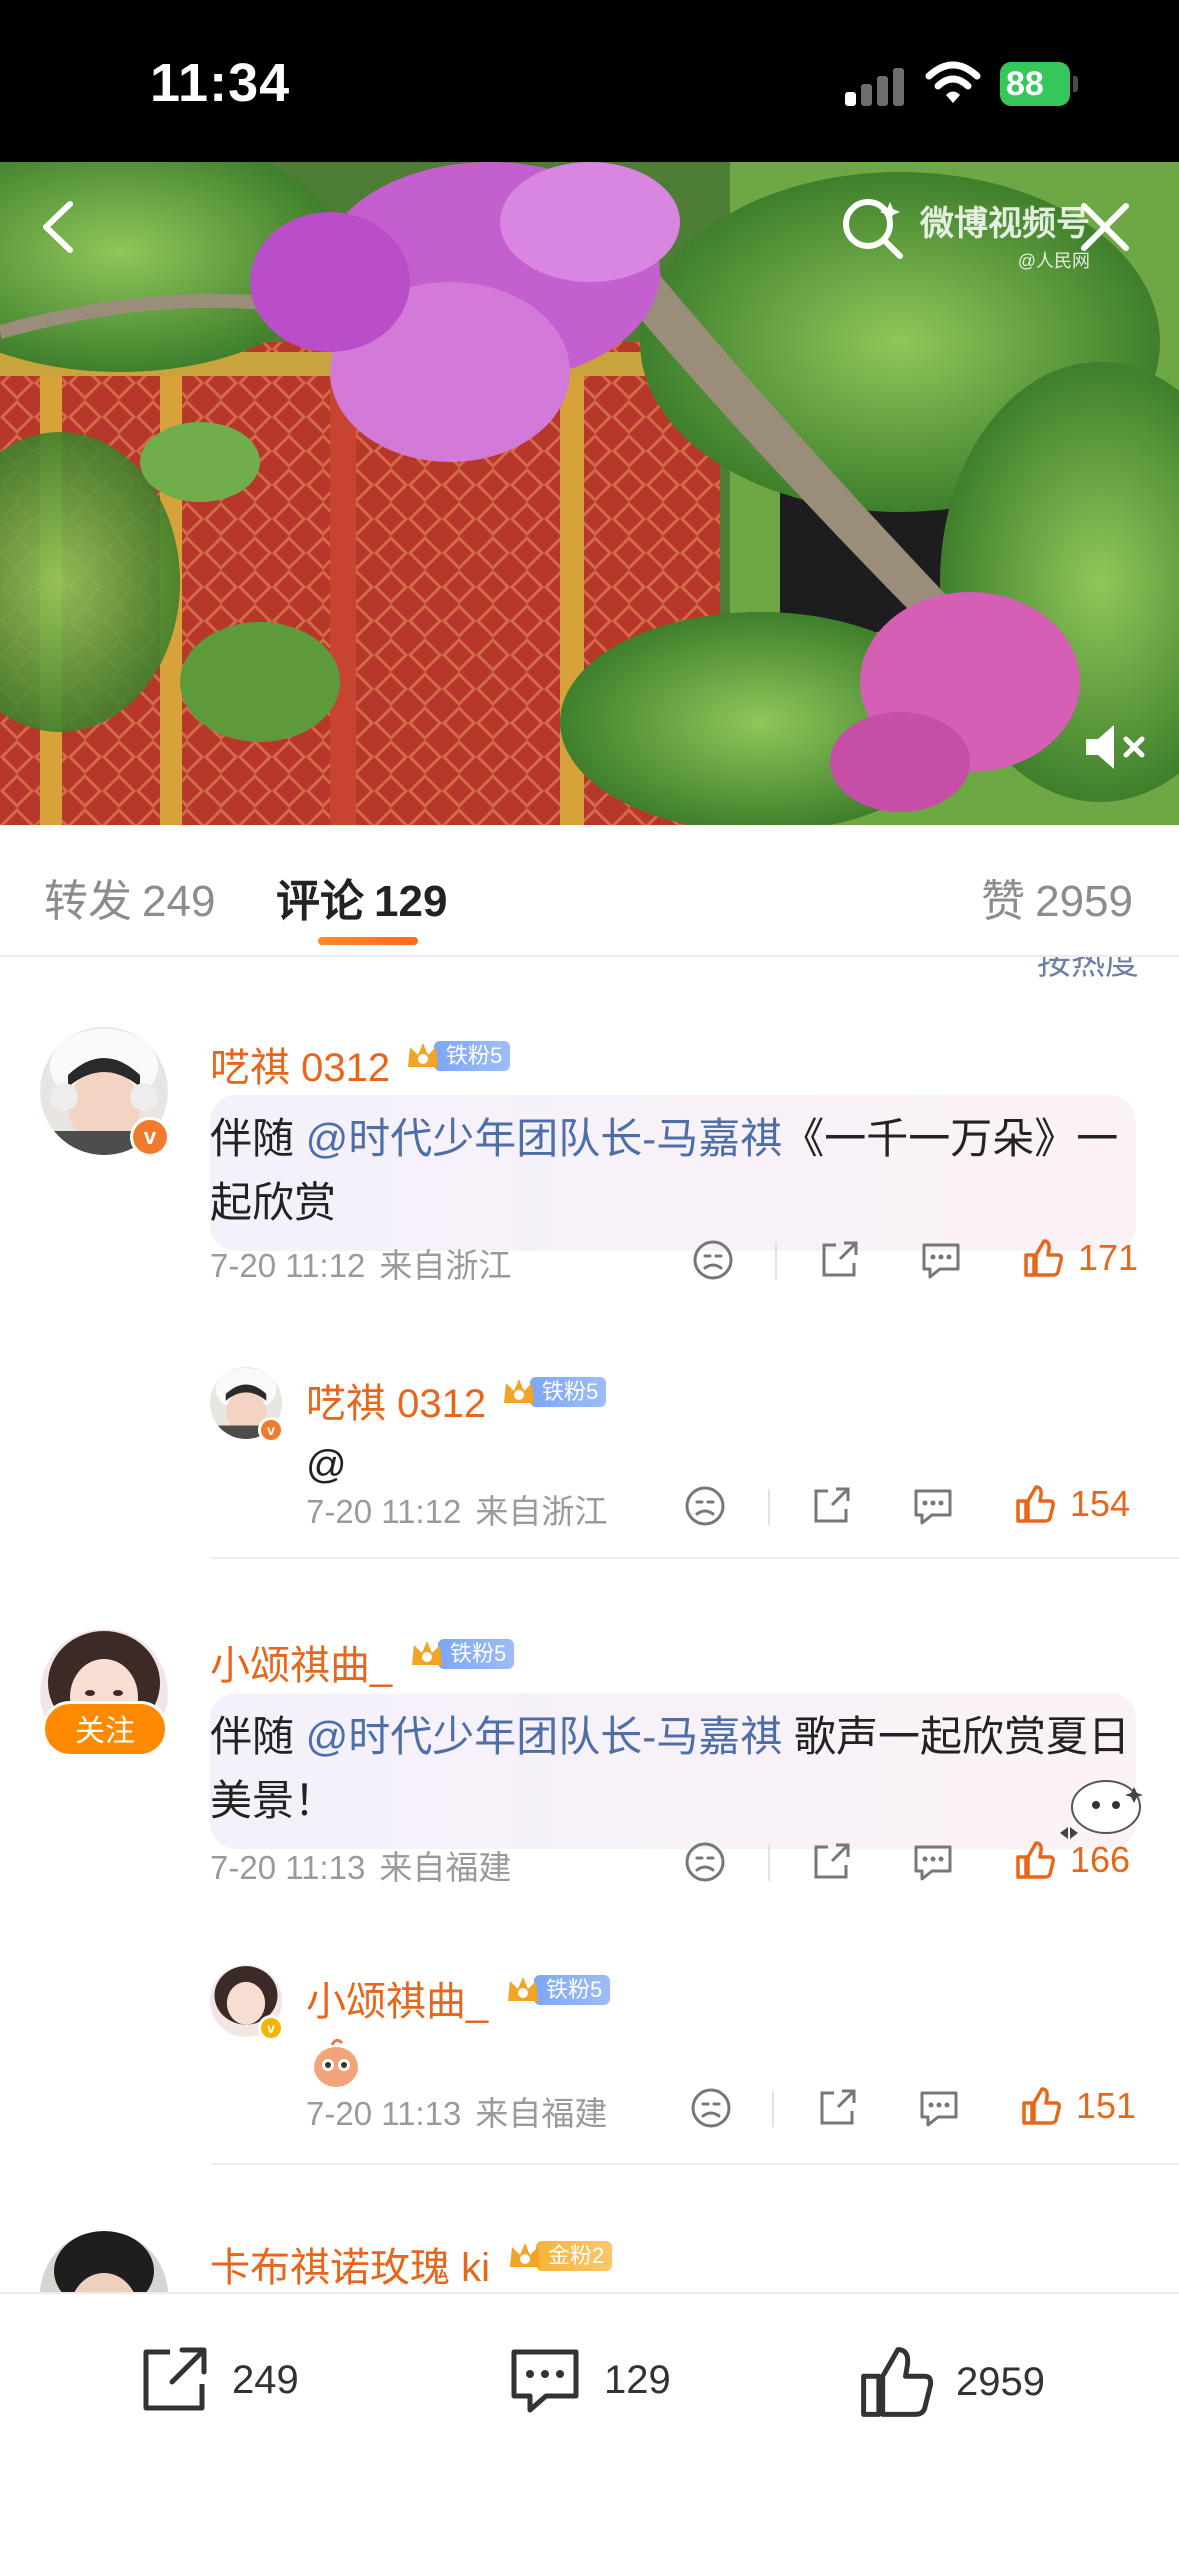 The image size is (1179, 2556). What do you see at coordinates (950, 2382) in the screenshot?
I see `like-button: 2959` at bounding box center [950, 2382].